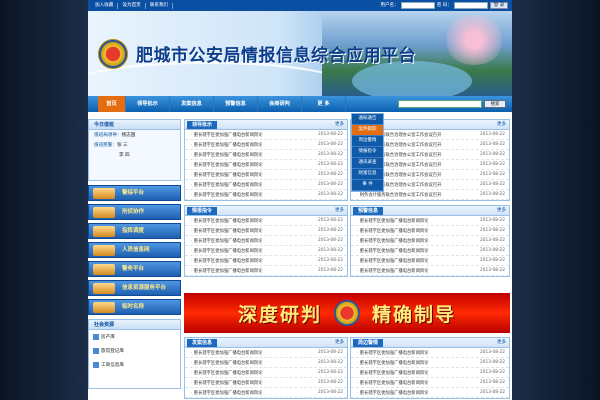  What do you see at coordinates (134, 365) in the screenshot?
I see `social-resource-item: 工商信息库` at bounding box center [134, 365].